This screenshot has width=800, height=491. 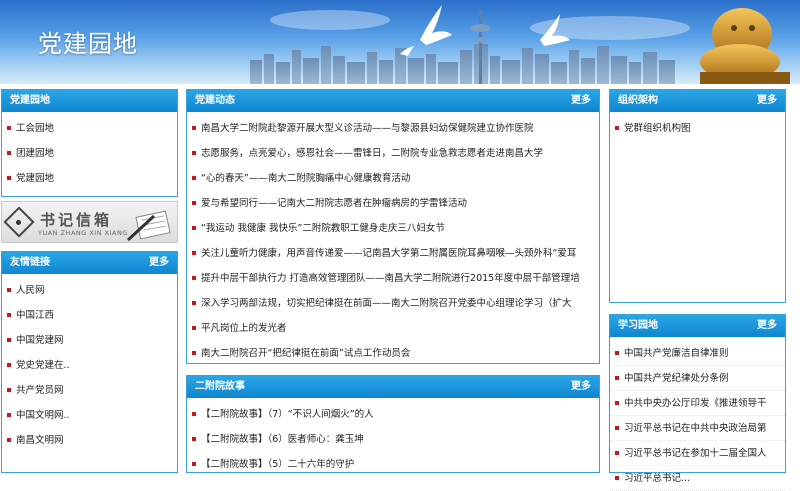 I want to click on panel-header: 二附院故事 更多, so click(x=393, y=387).